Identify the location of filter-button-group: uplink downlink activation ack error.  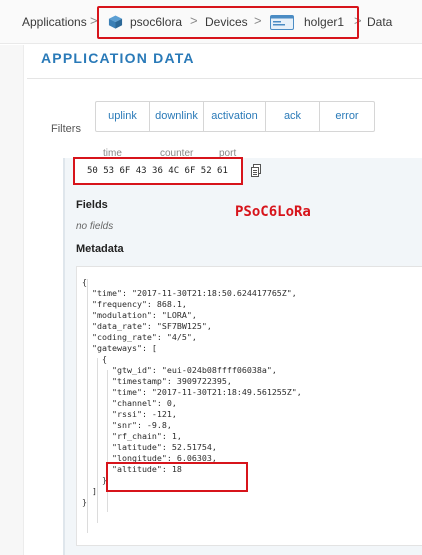
(235, 116).